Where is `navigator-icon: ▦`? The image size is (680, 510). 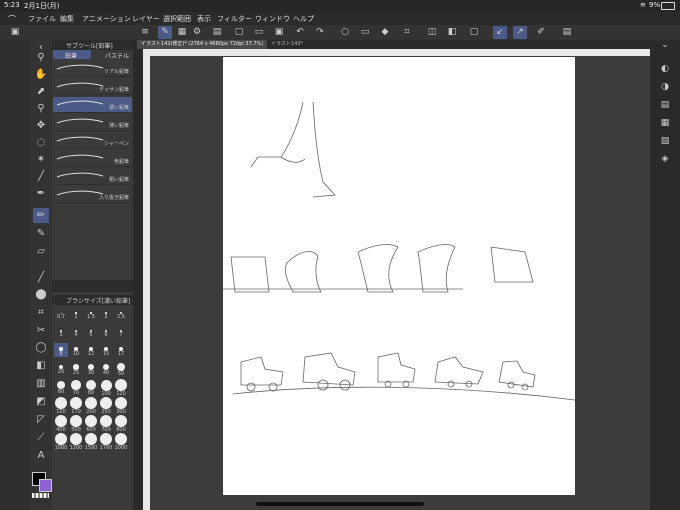 navigator-icon: ▦ is located at coordinates (665, 124).